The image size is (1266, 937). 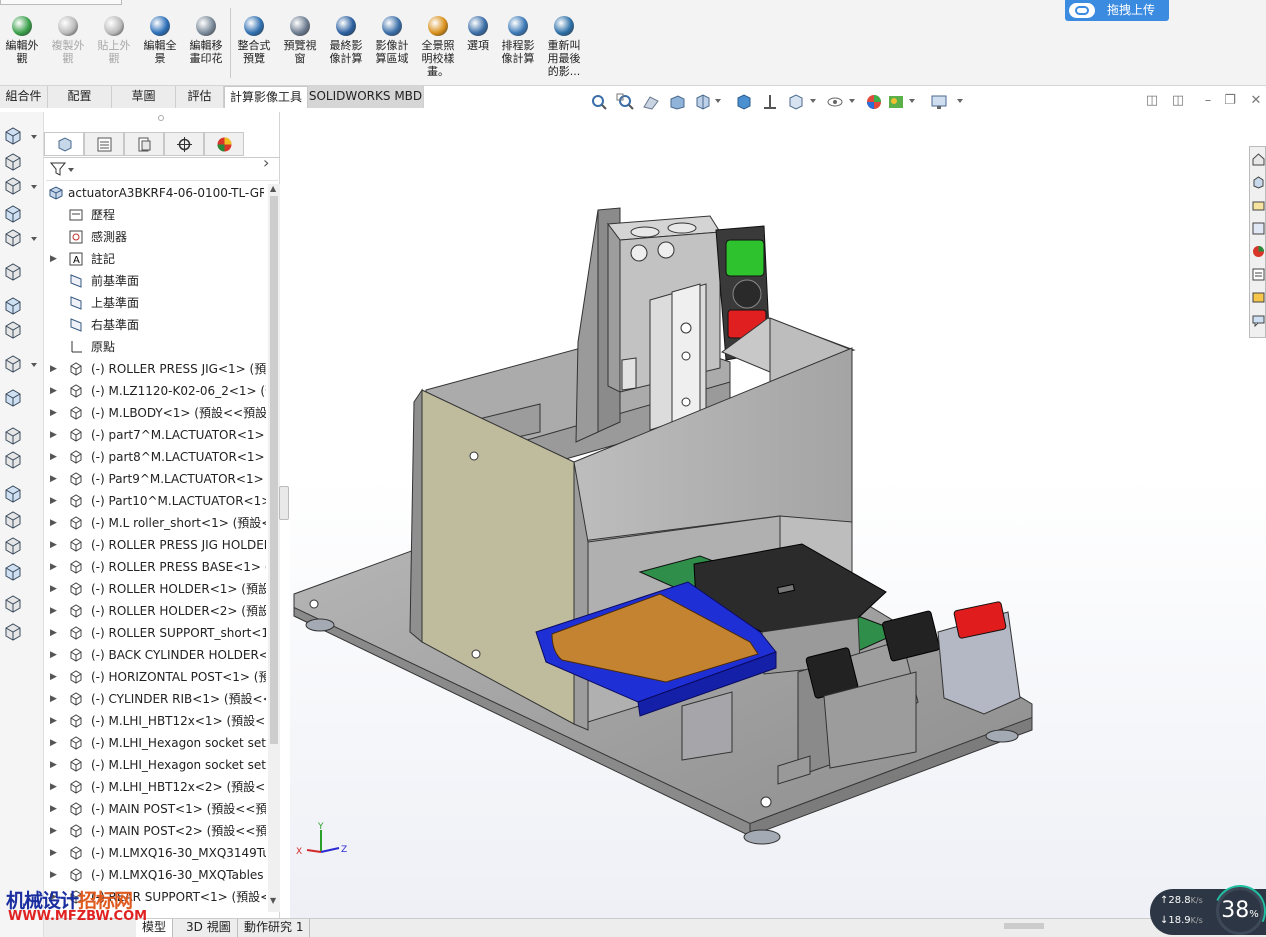 I want to click on tree-item: 上基準面, so click(x=155, y=303).